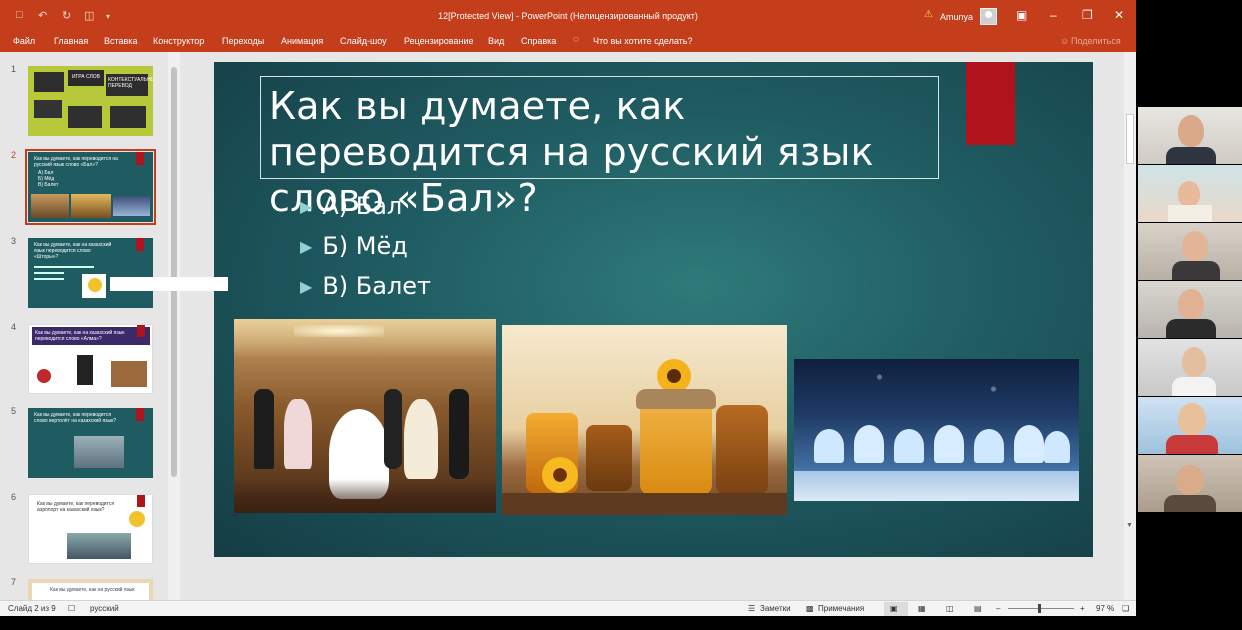 The image size is (1242, 630). What do you see at coordinates (365, 416) in the screenshot?
I see `ballroom-dance-image` at bounding box center [365, 416].